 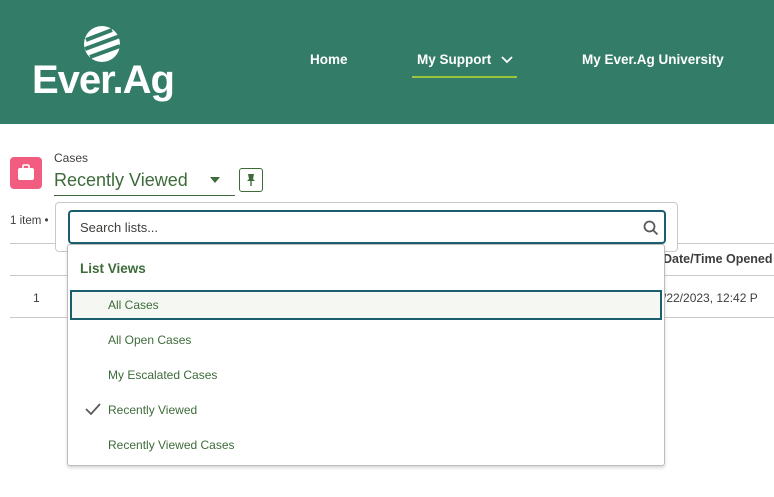 What do you see at coordinates (366, 410) in the screenshot?
I see `list-view-option-recently-viewed: Recently Viewed` at bounding box center [366, 410].